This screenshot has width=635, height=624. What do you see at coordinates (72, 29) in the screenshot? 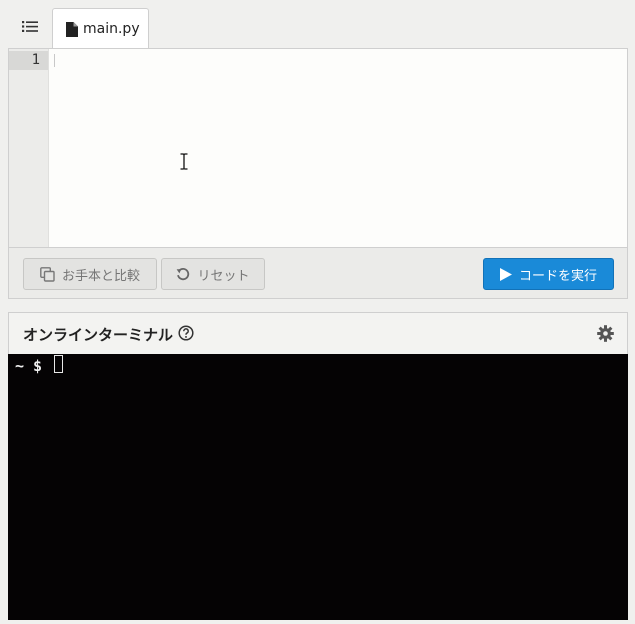
I see `file-icon` at bounding box center [72, 29].